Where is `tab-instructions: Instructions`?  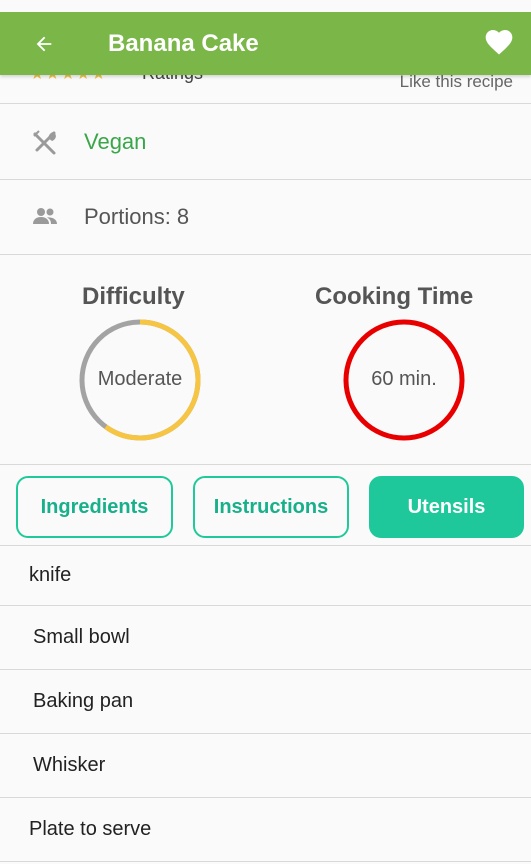 tab-instructions: Instructions is located at coordinates (271, 507).